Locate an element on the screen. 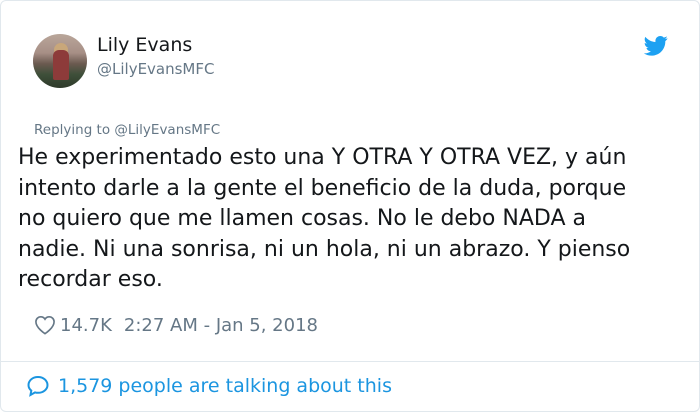 This screenshot has height=412, width=700. tweet-timestamp: 2:27 AM - Jan 5, 2018 is located at coordinates (221, 325).